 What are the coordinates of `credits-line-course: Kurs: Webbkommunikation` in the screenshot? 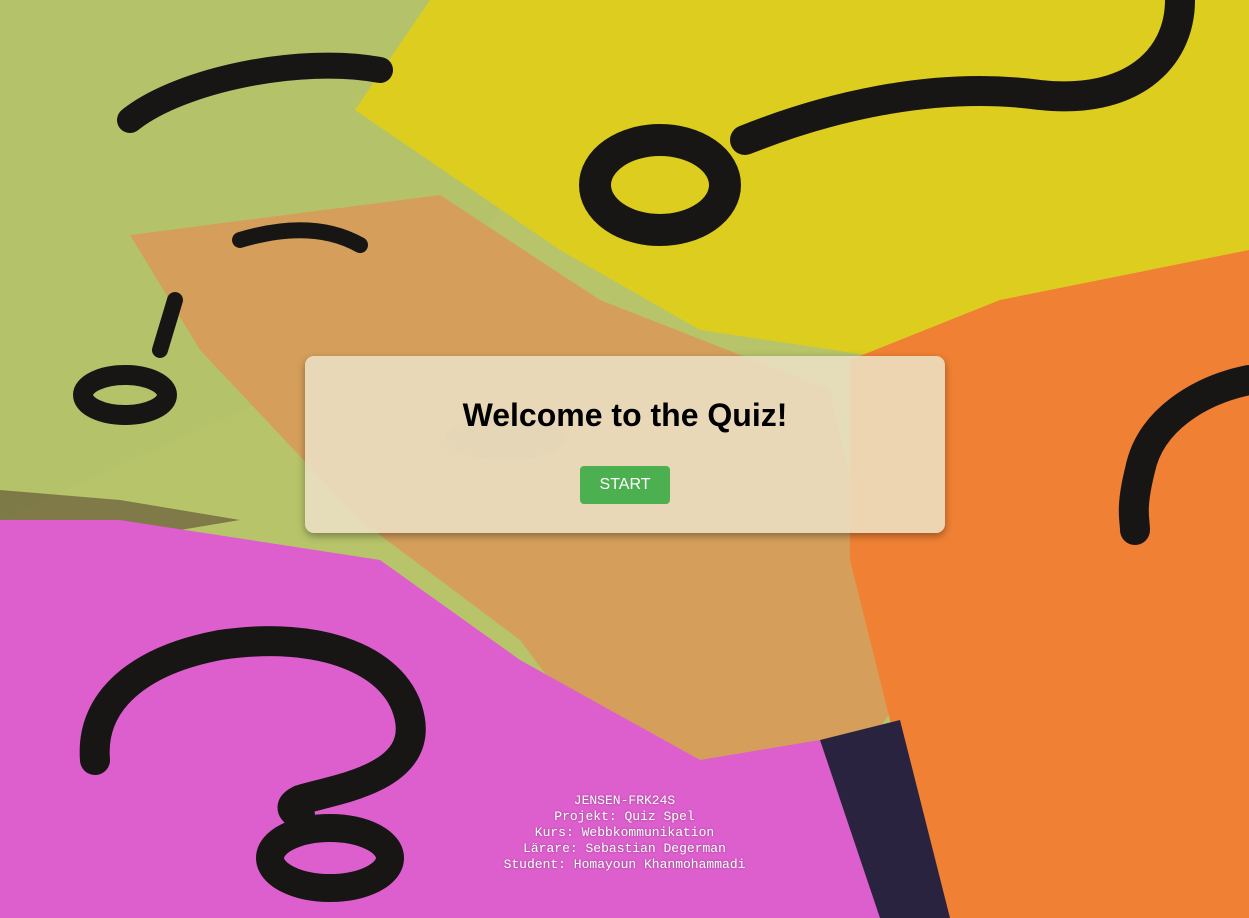 It's located at (624, 832).